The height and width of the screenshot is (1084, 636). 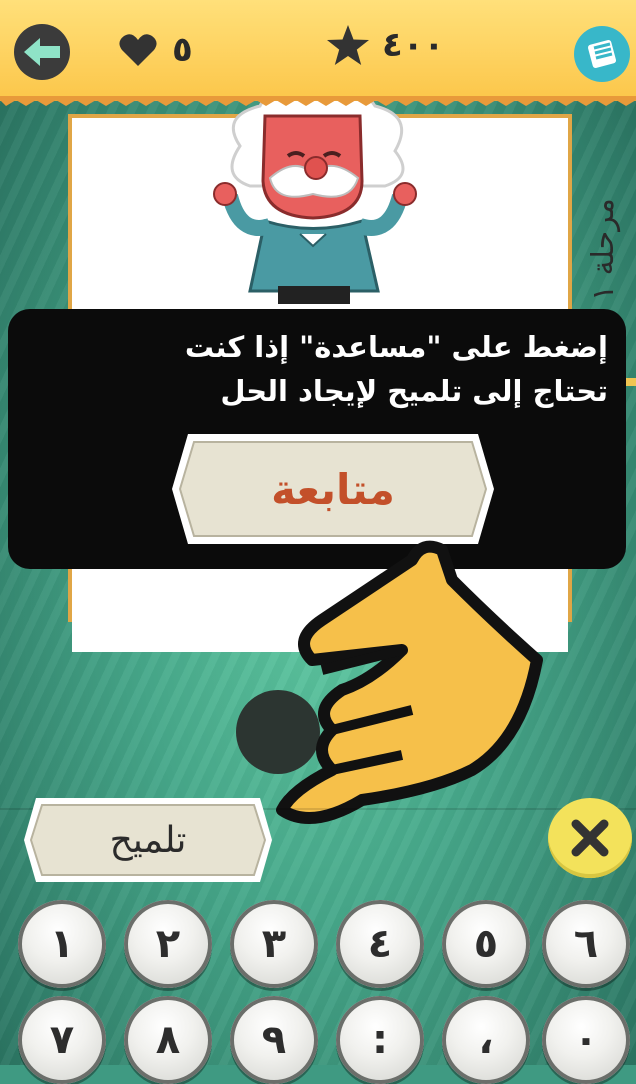 What do you see at coordinates (315, 195) in the screenshot?
I see `einstein-character-image` at bounding box center [315, 195].